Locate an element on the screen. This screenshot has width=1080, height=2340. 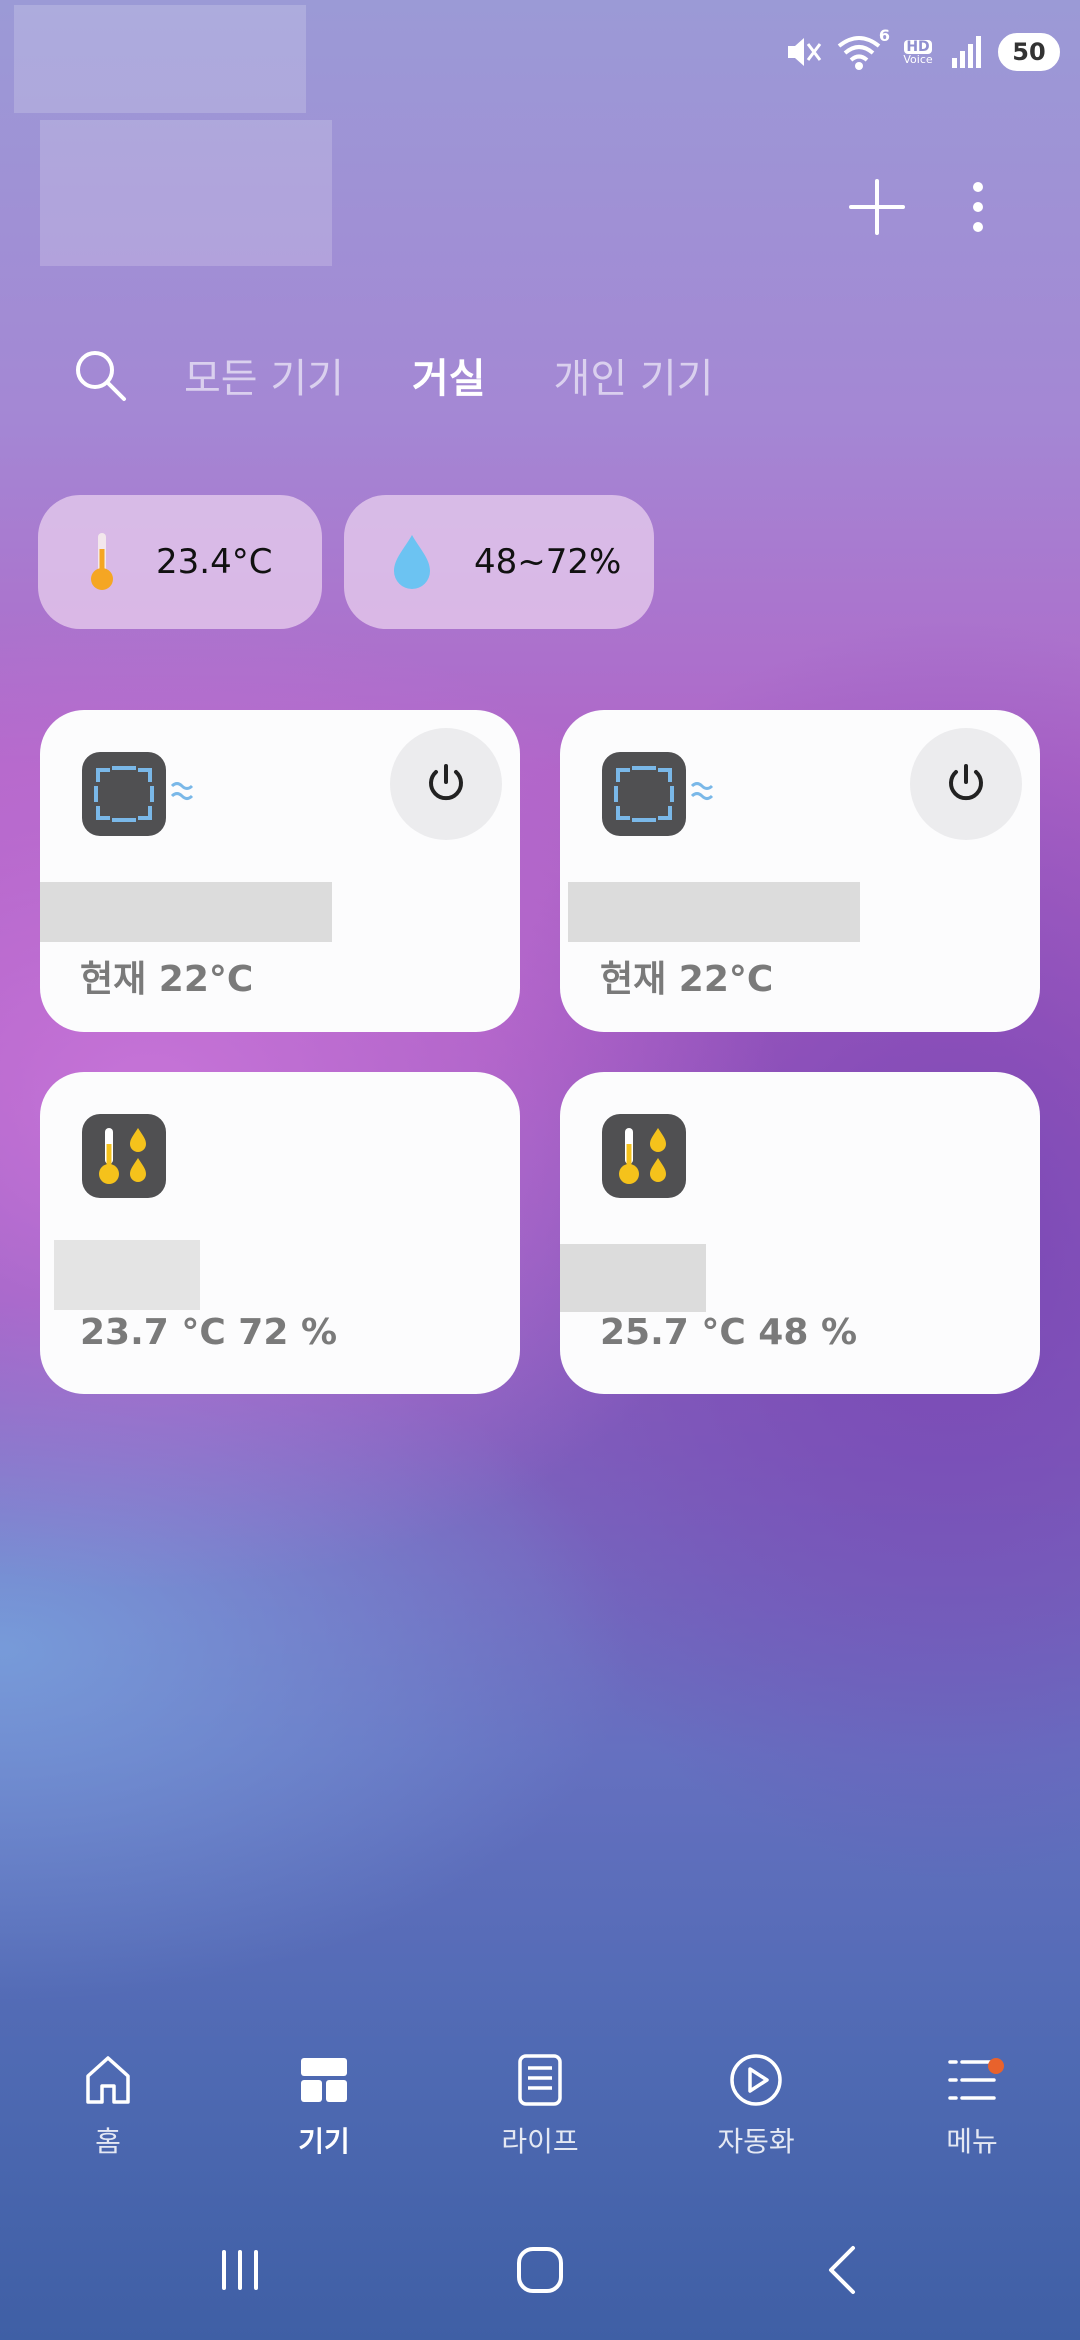
nav-label: 라이프 is located at coordinates (540, 2141).